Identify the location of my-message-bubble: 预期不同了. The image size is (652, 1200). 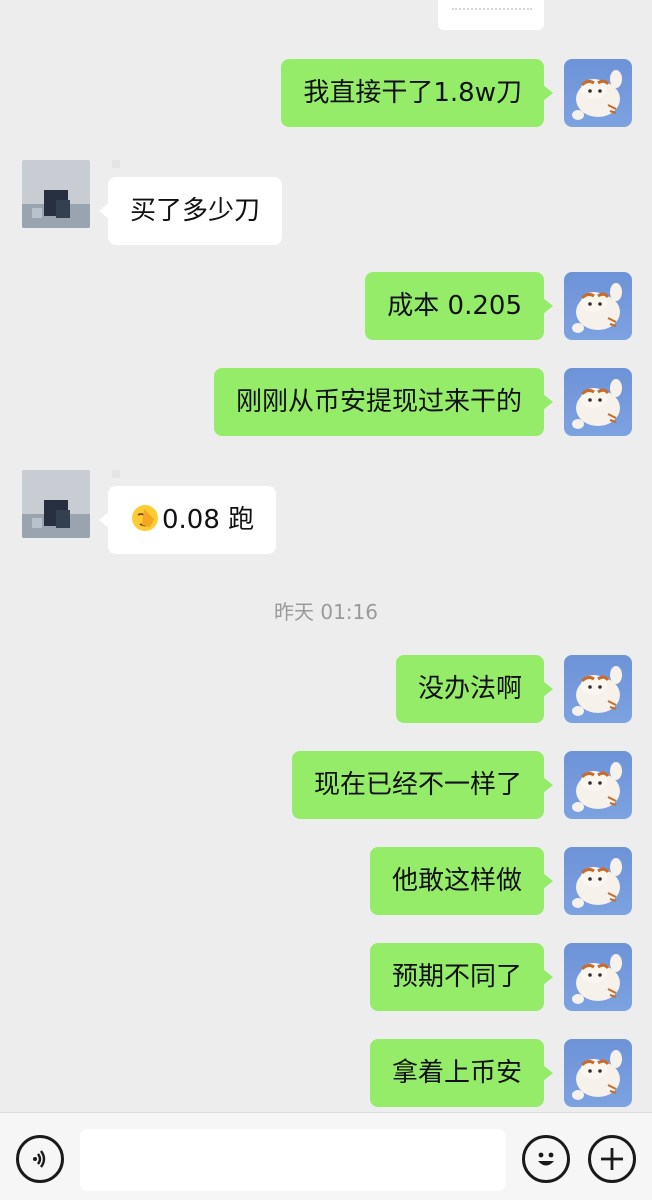
(461, 977).